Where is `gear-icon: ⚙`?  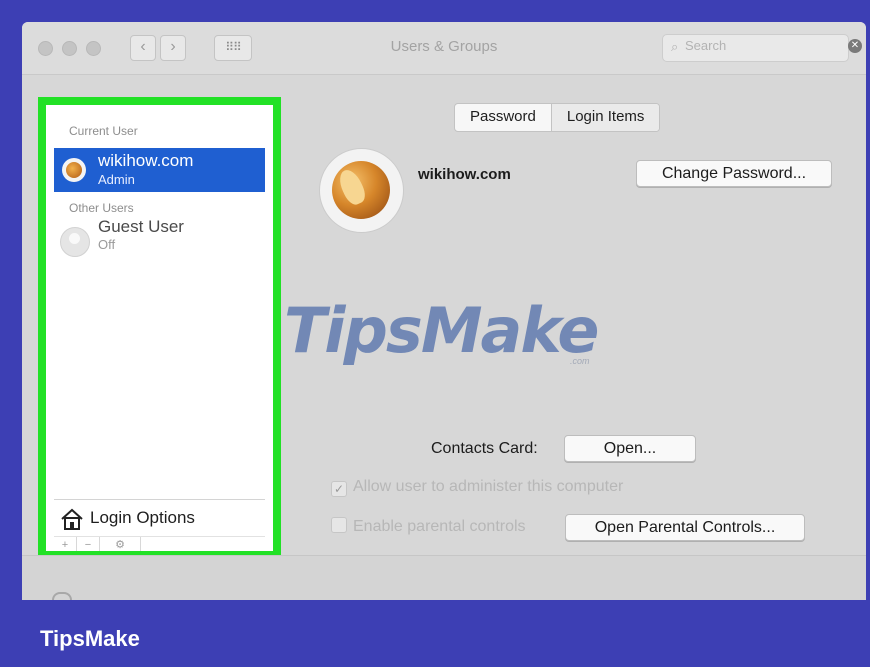
gear-icon: ⚙ is located at coordinates (120, 544).